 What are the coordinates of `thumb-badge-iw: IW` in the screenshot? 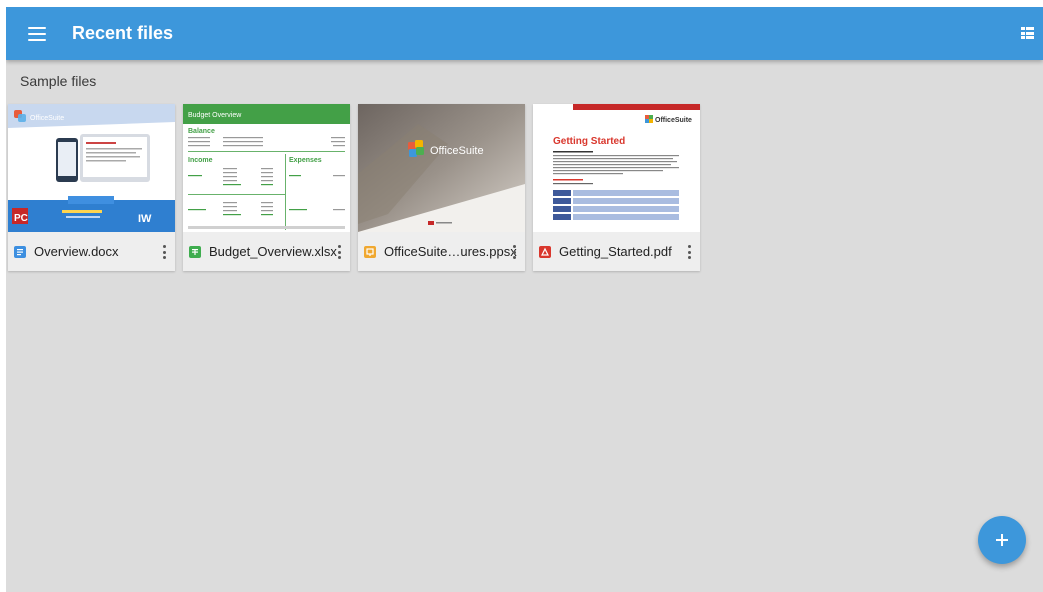 It's located at (145, 219).